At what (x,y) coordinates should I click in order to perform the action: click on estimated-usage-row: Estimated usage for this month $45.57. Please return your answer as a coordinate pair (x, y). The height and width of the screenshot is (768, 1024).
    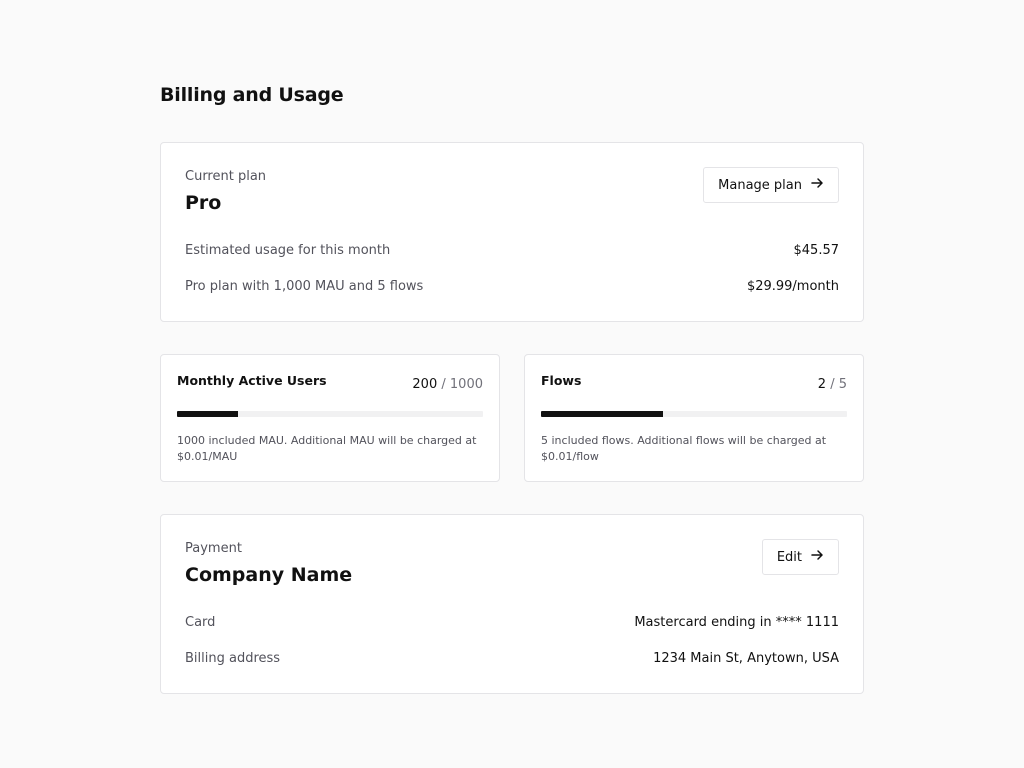
    Looking at the image, I should click on (512, 251).